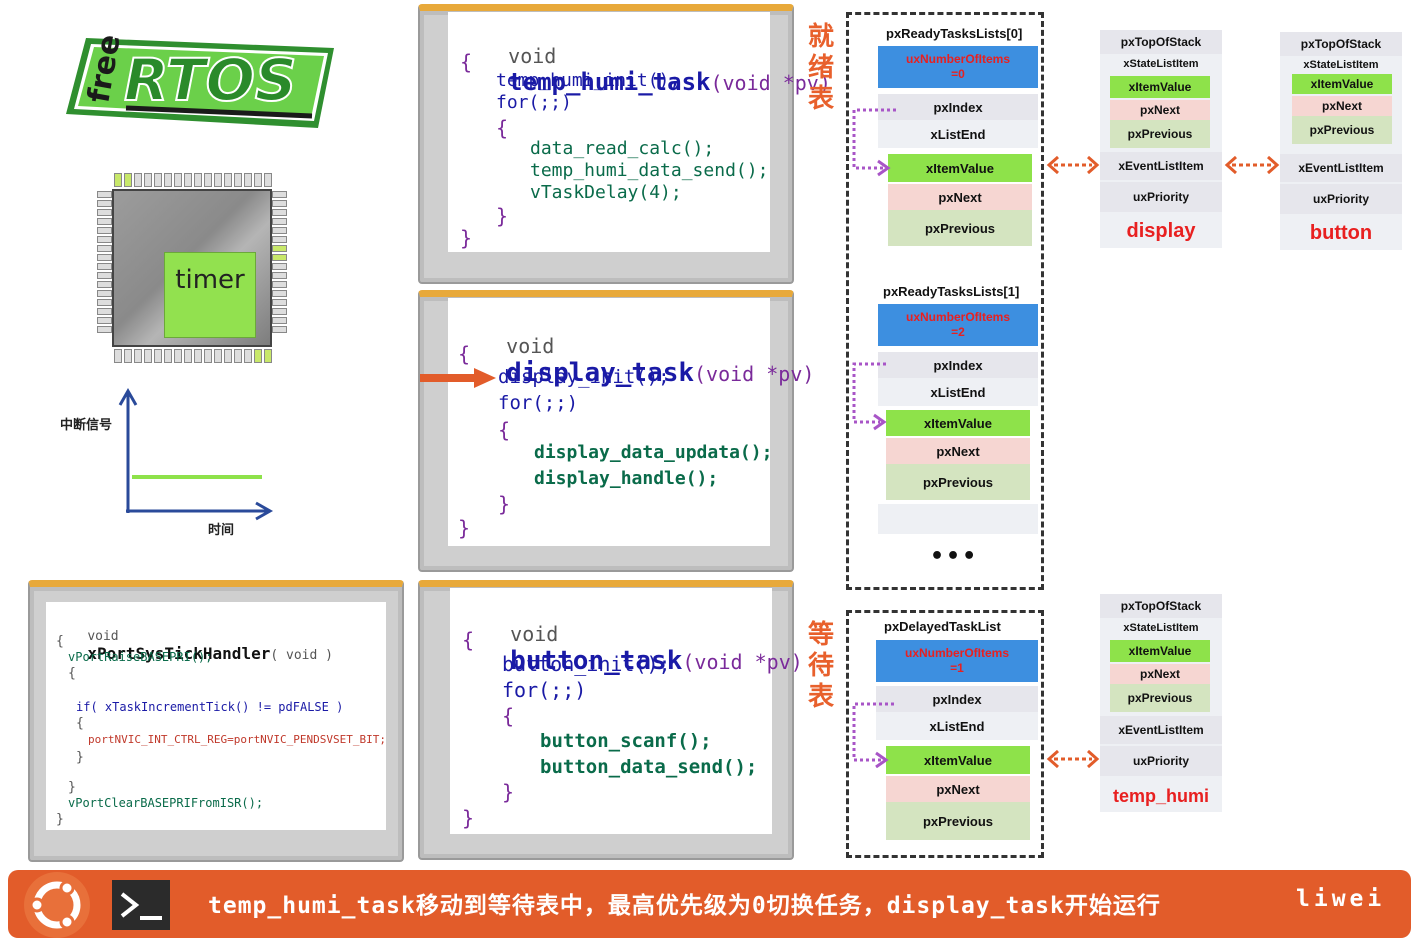  Describe the element at coordinates (1160, 698) in the screenshot. I see `tcb-temphumi-prev: pxPrevious` at that location.